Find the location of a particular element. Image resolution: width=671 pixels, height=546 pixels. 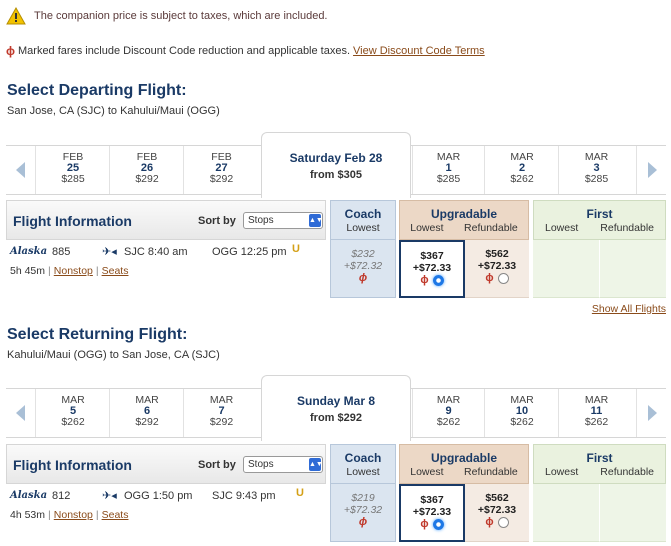

returning-date-cell: MAR 6 $292 is located at coordinates (147, 413).